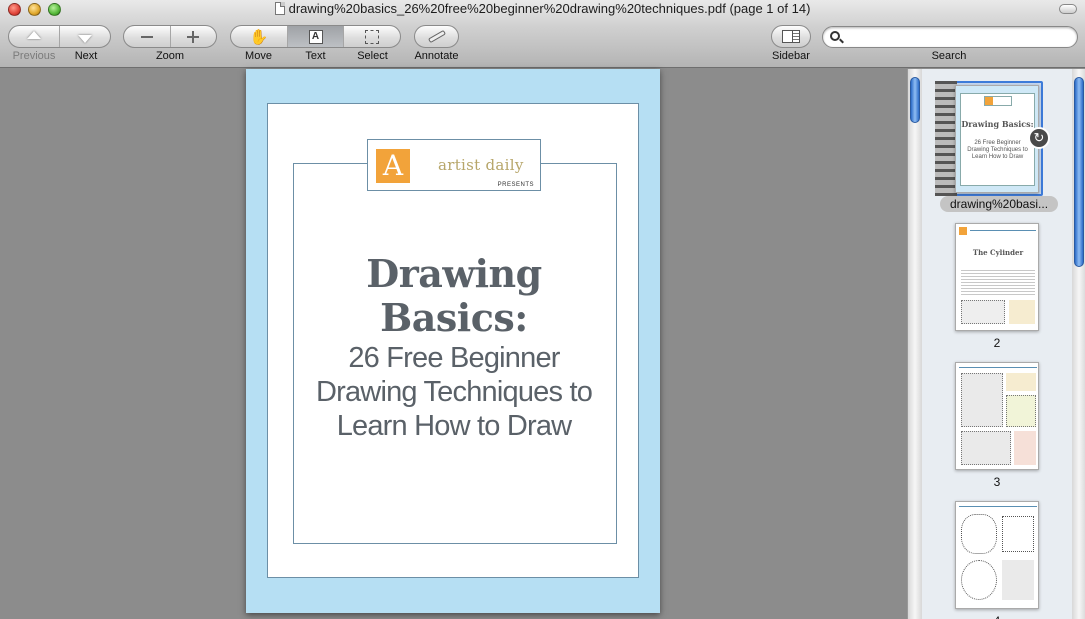 The image size is (1085, 619). I want to click on artist-daily-logo: A artist daily PRESENTS, so click(454, 165).